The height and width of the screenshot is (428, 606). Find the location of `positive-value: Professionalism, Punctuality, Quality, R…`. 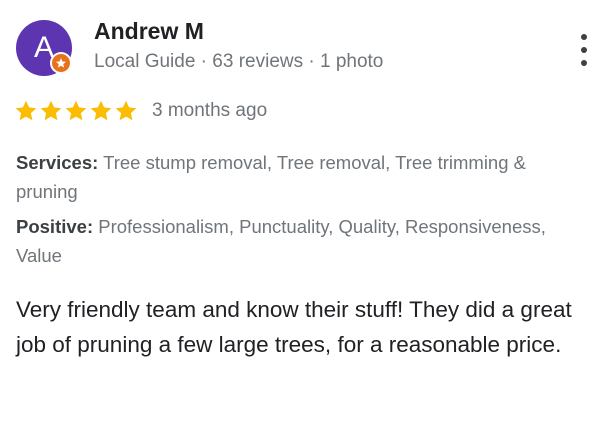

positive-value: Professionalism, Punctuality, Quality, R… is located at coordinates (281, 241).